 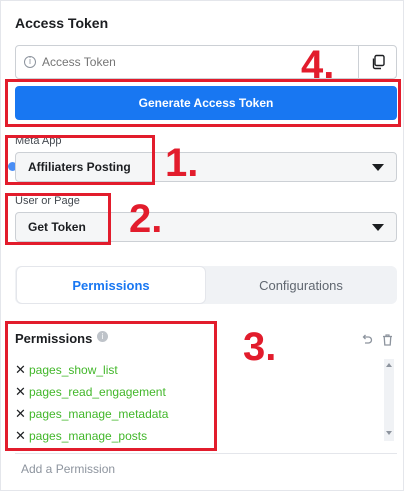 I want to click on access-token-field: i, so click(x=206, y=62).